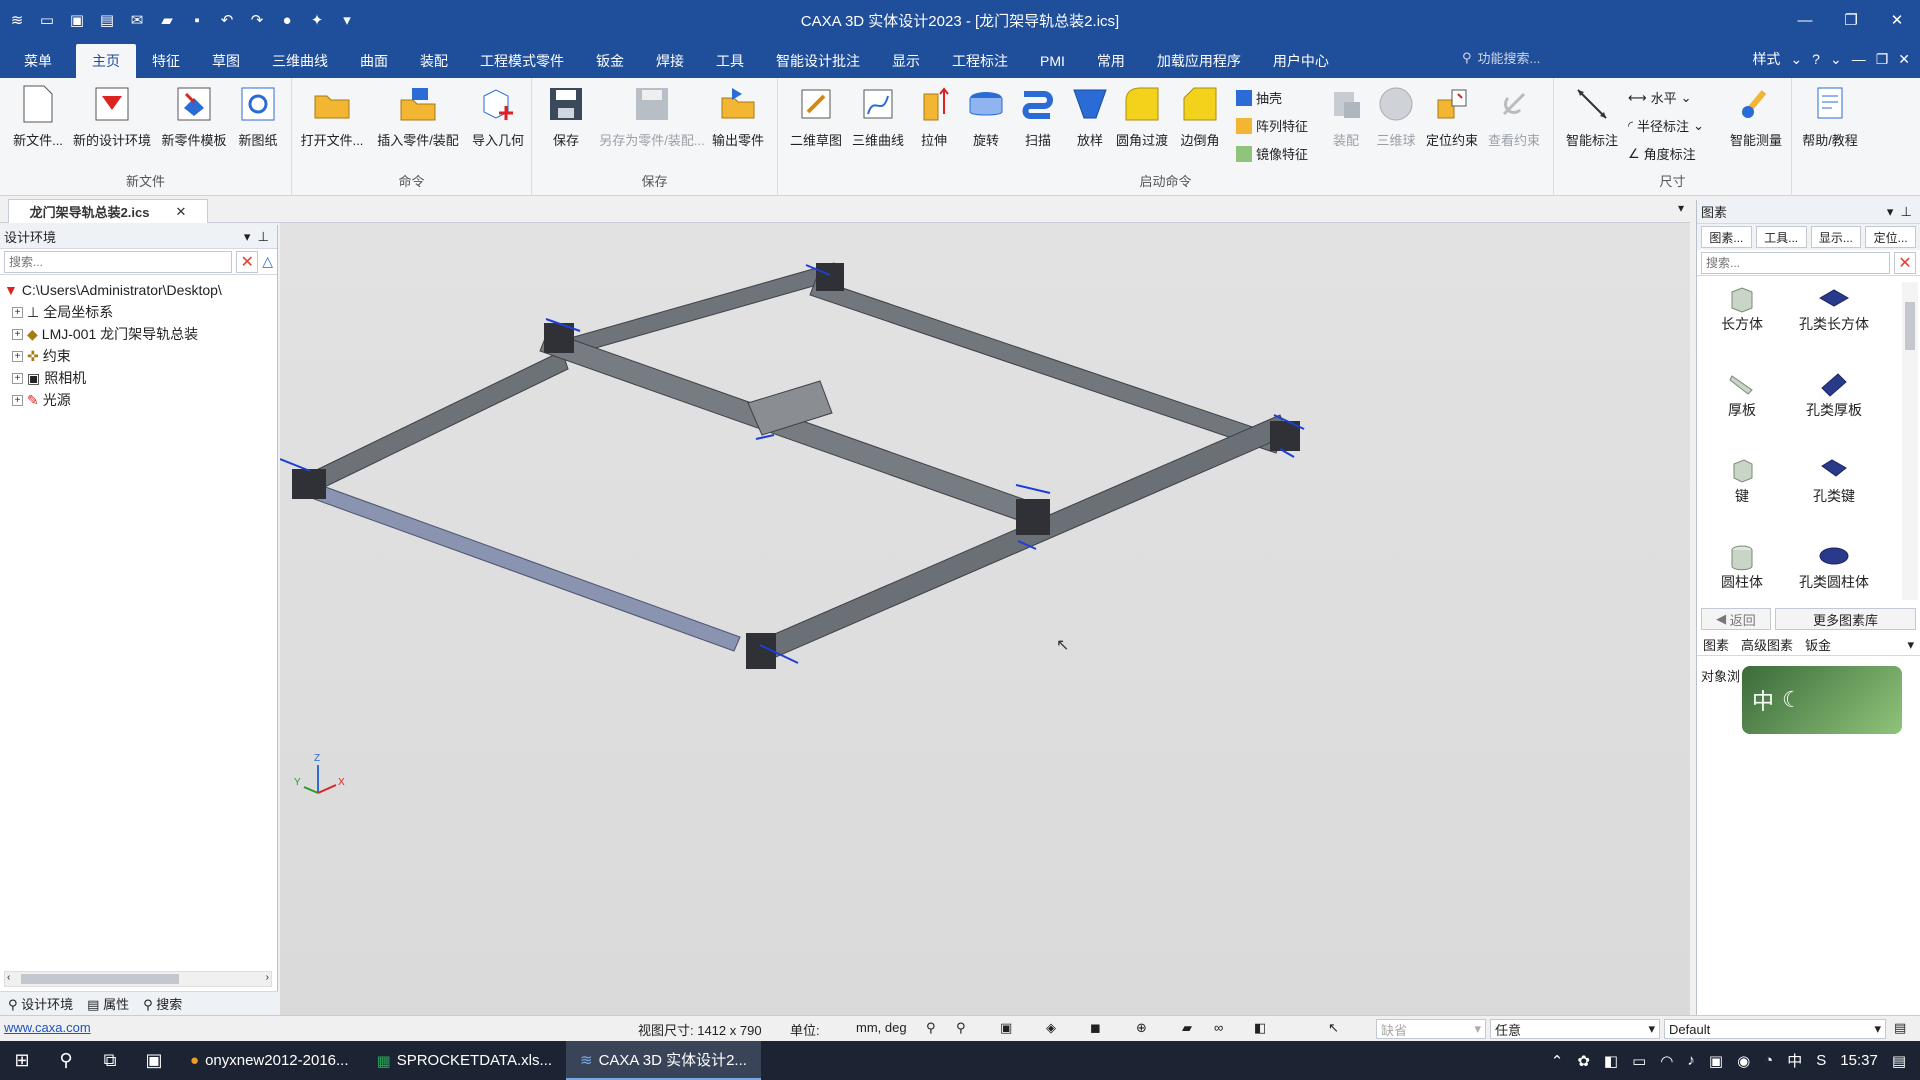 The width and height of the screenshot is (1920, 1080). Describe the element at coordinates (1742, 567) in the screenshot. I see `lib-item-cylinder: 圆柱体` at that location.